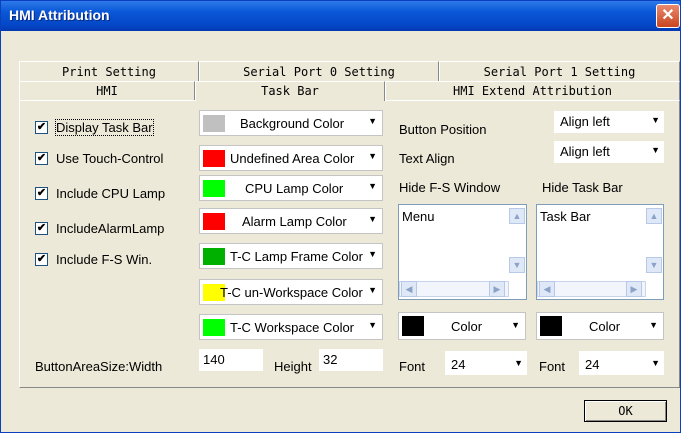 The width and height of the screenshot is (681, 433). I want to click on button-area-height-value: 32, so click(330, 359).